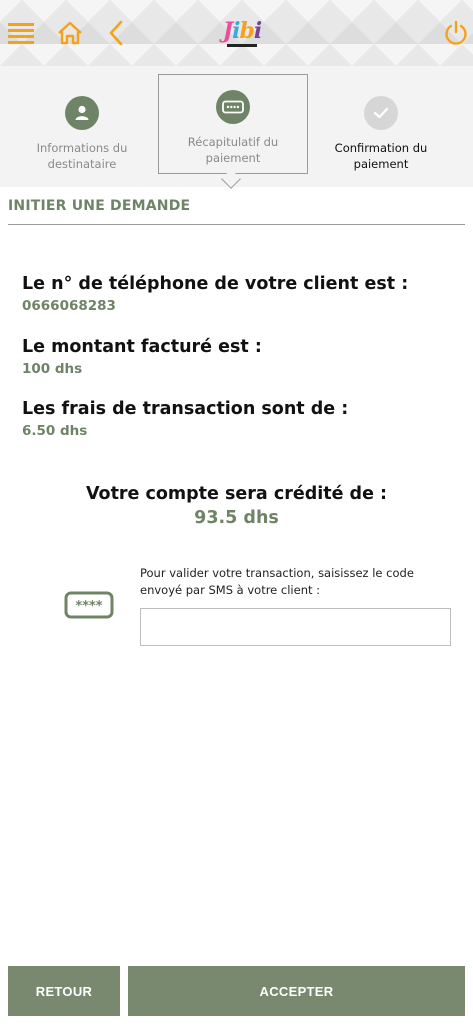  I want to click on menu-icon, so click(21, 33).